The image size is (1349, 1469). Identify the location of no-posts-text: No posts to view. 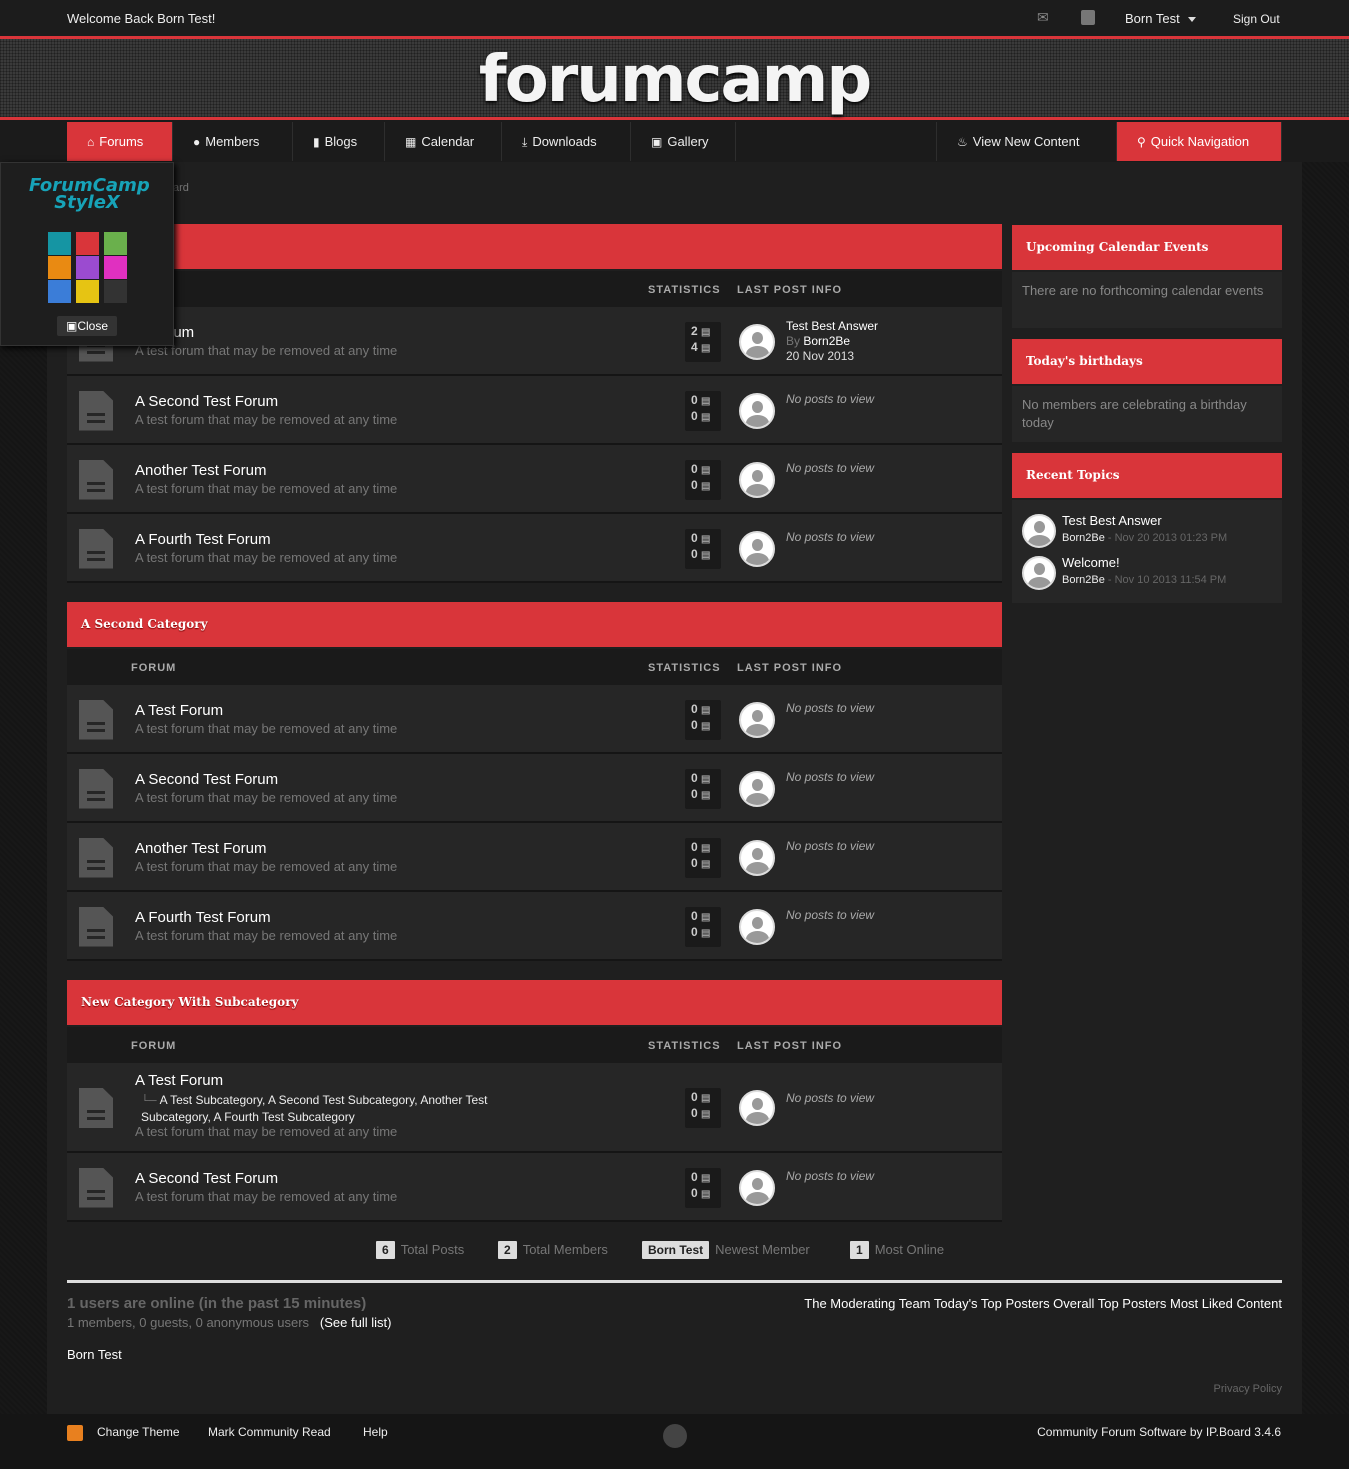
(830, 915).